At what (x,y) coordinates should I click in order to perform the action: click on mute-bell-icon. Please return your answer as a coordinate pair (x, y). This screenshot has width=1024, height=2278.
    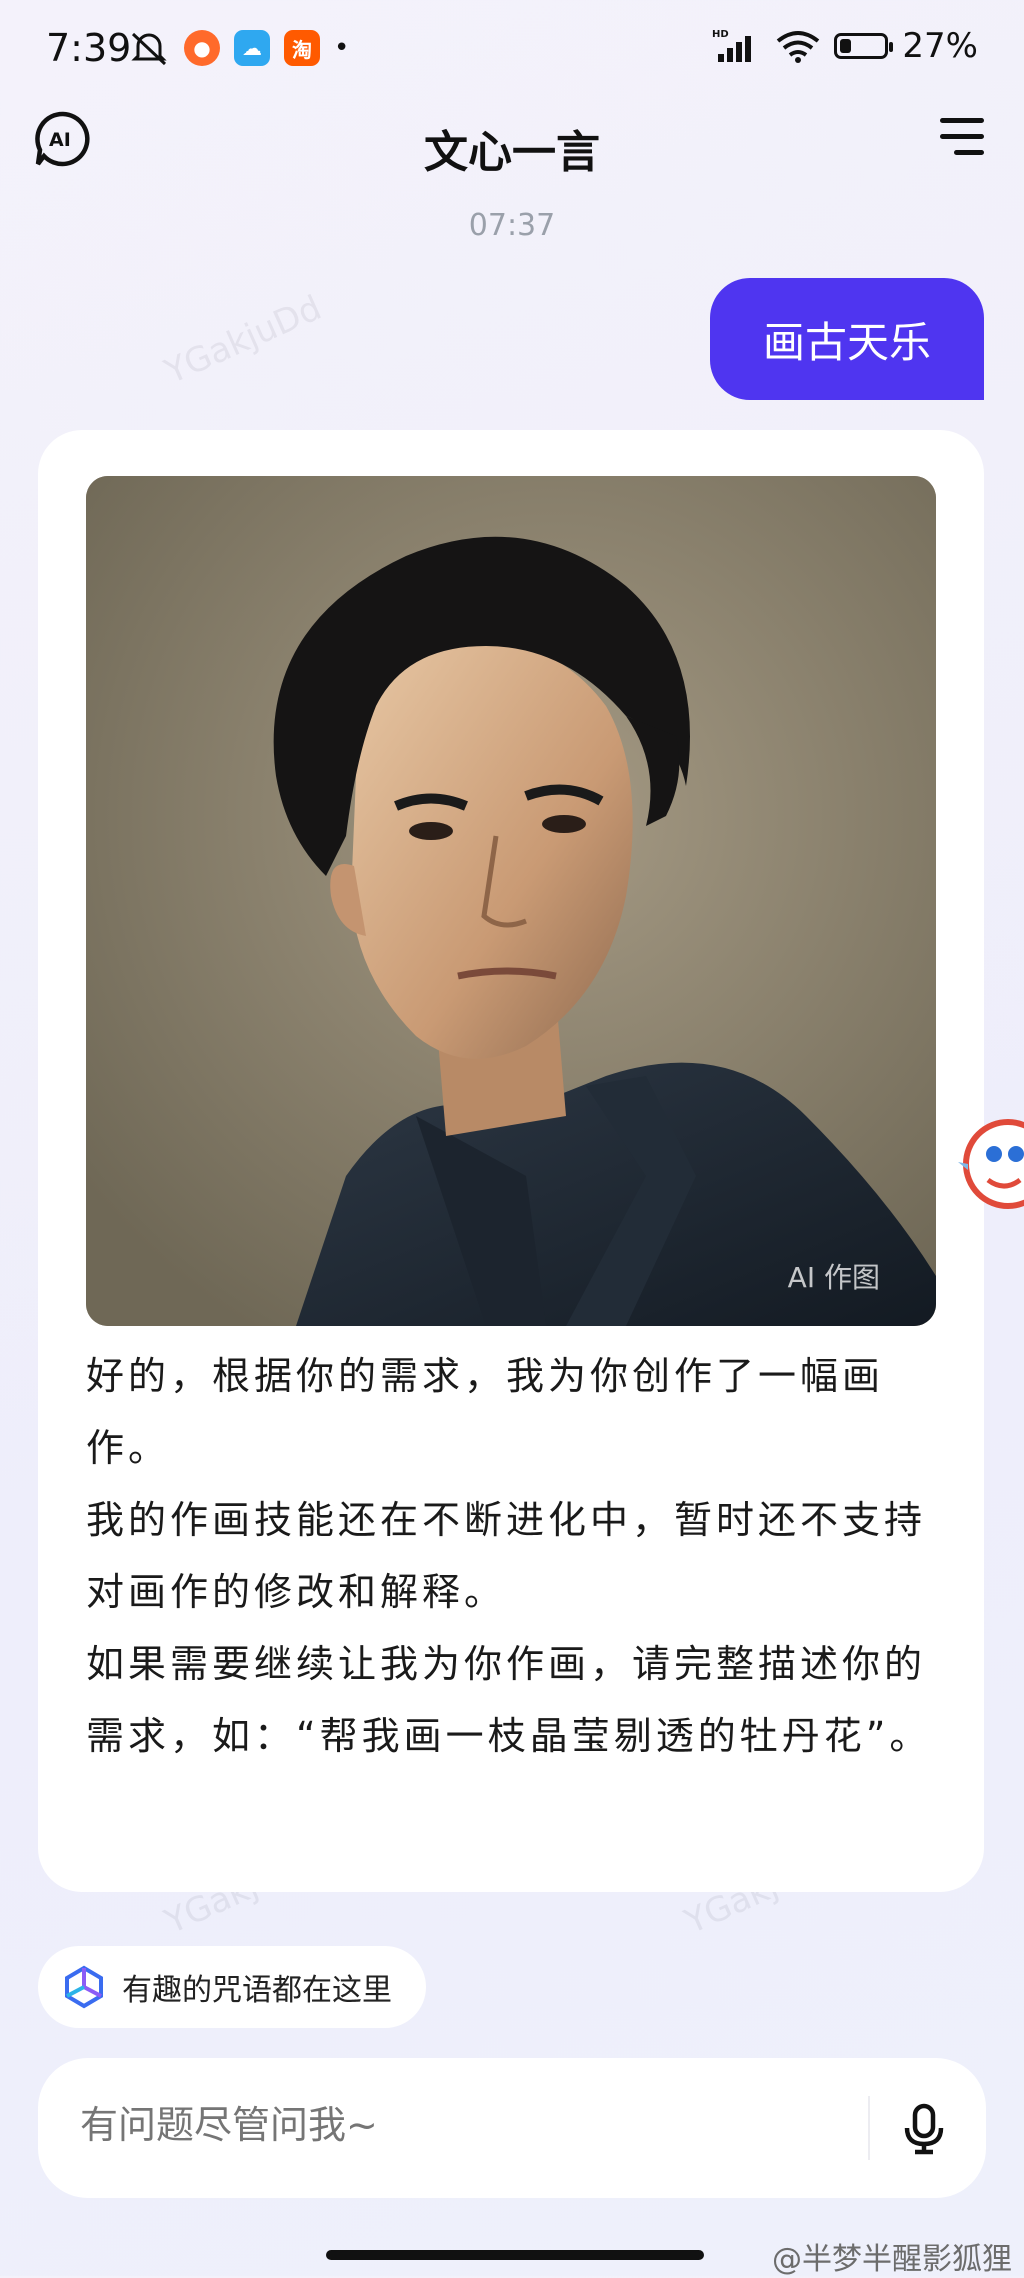
    Looking at the image, I should click on (149, 49).